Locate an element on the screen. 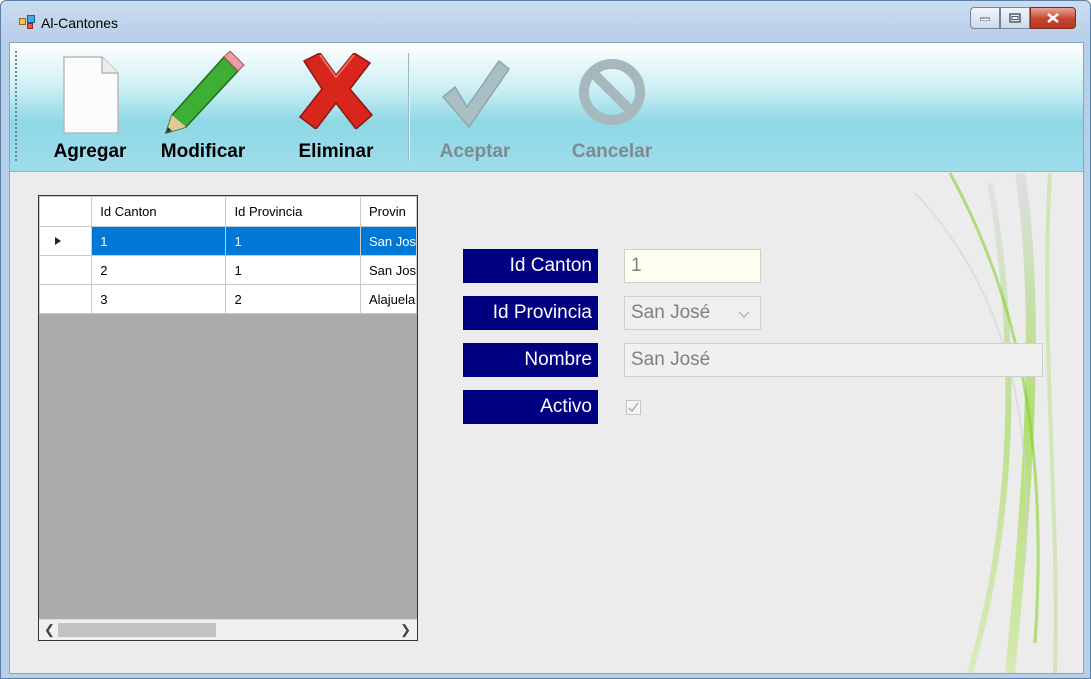  cell-id-canton: 3 is located at coordinates (159, 299).